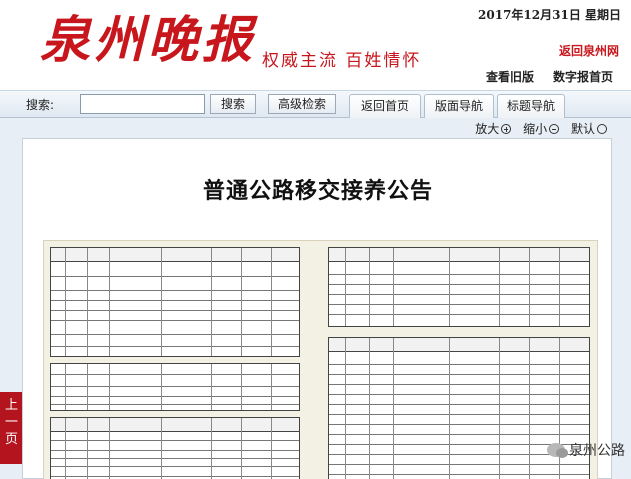  I want to click on watermark: 泉州公路, so click(586, 450).